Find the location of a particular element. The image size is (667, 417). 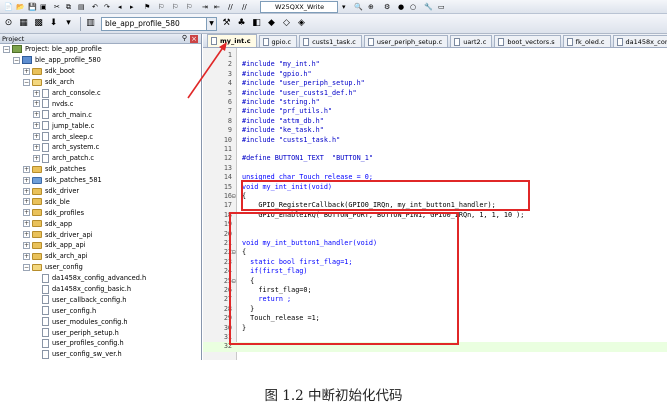

nav-back-icon: ◂ is located at coordinates (120, 7).